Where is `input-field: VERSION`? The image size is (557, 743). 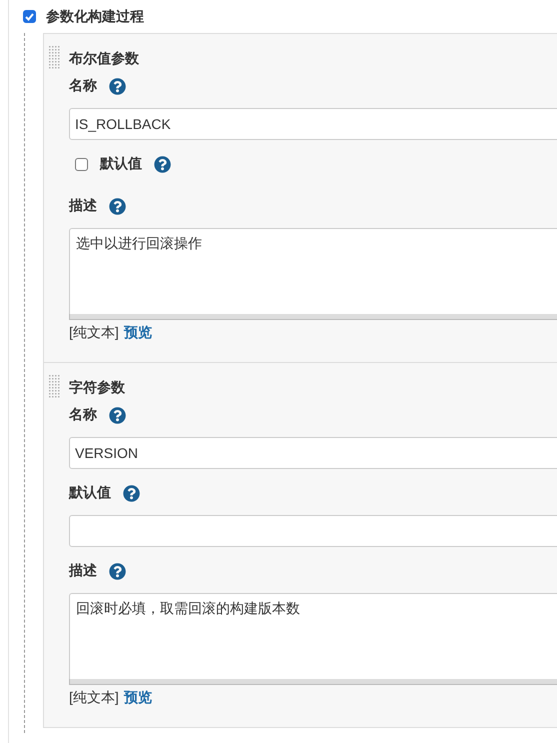
input-field: VERSION is located at coordinates (313, 453).